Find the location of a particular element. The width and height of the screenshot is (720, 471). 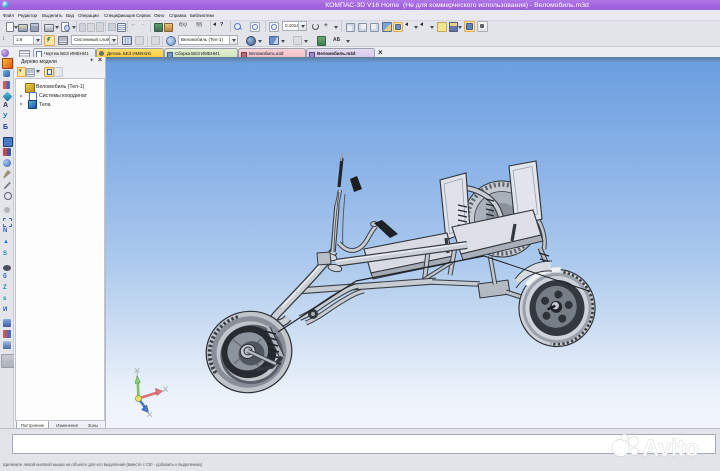

svg-text: Avito is located at coordinates (670, 448).